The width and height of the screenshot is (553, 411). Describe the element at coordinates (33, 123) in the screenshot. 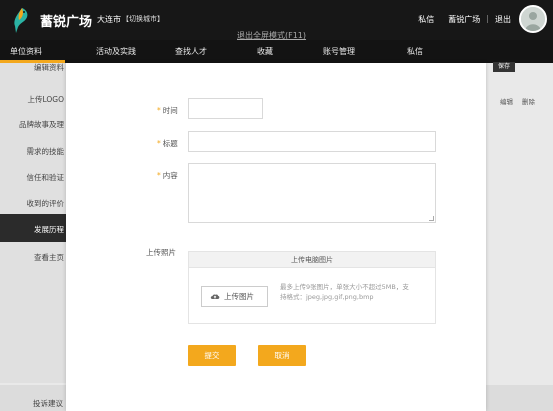

I see `sidebar-item-brand-story: 品牌故事及理` at that location.